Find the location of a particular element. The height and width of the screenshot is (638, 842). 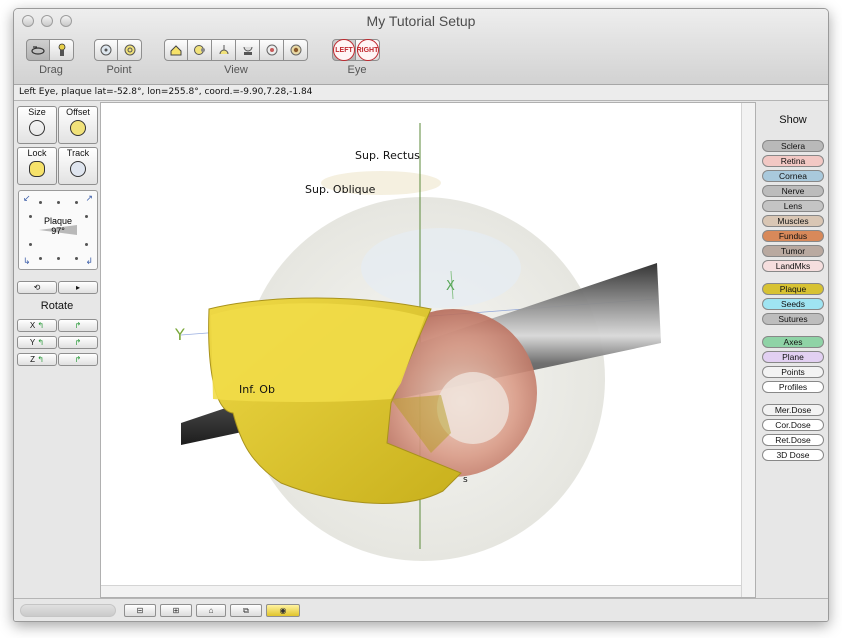

plaque-rotation-dial: ↙ ↗ ↳ ↲ Plaque 97° is located at coordinates (58, 230).